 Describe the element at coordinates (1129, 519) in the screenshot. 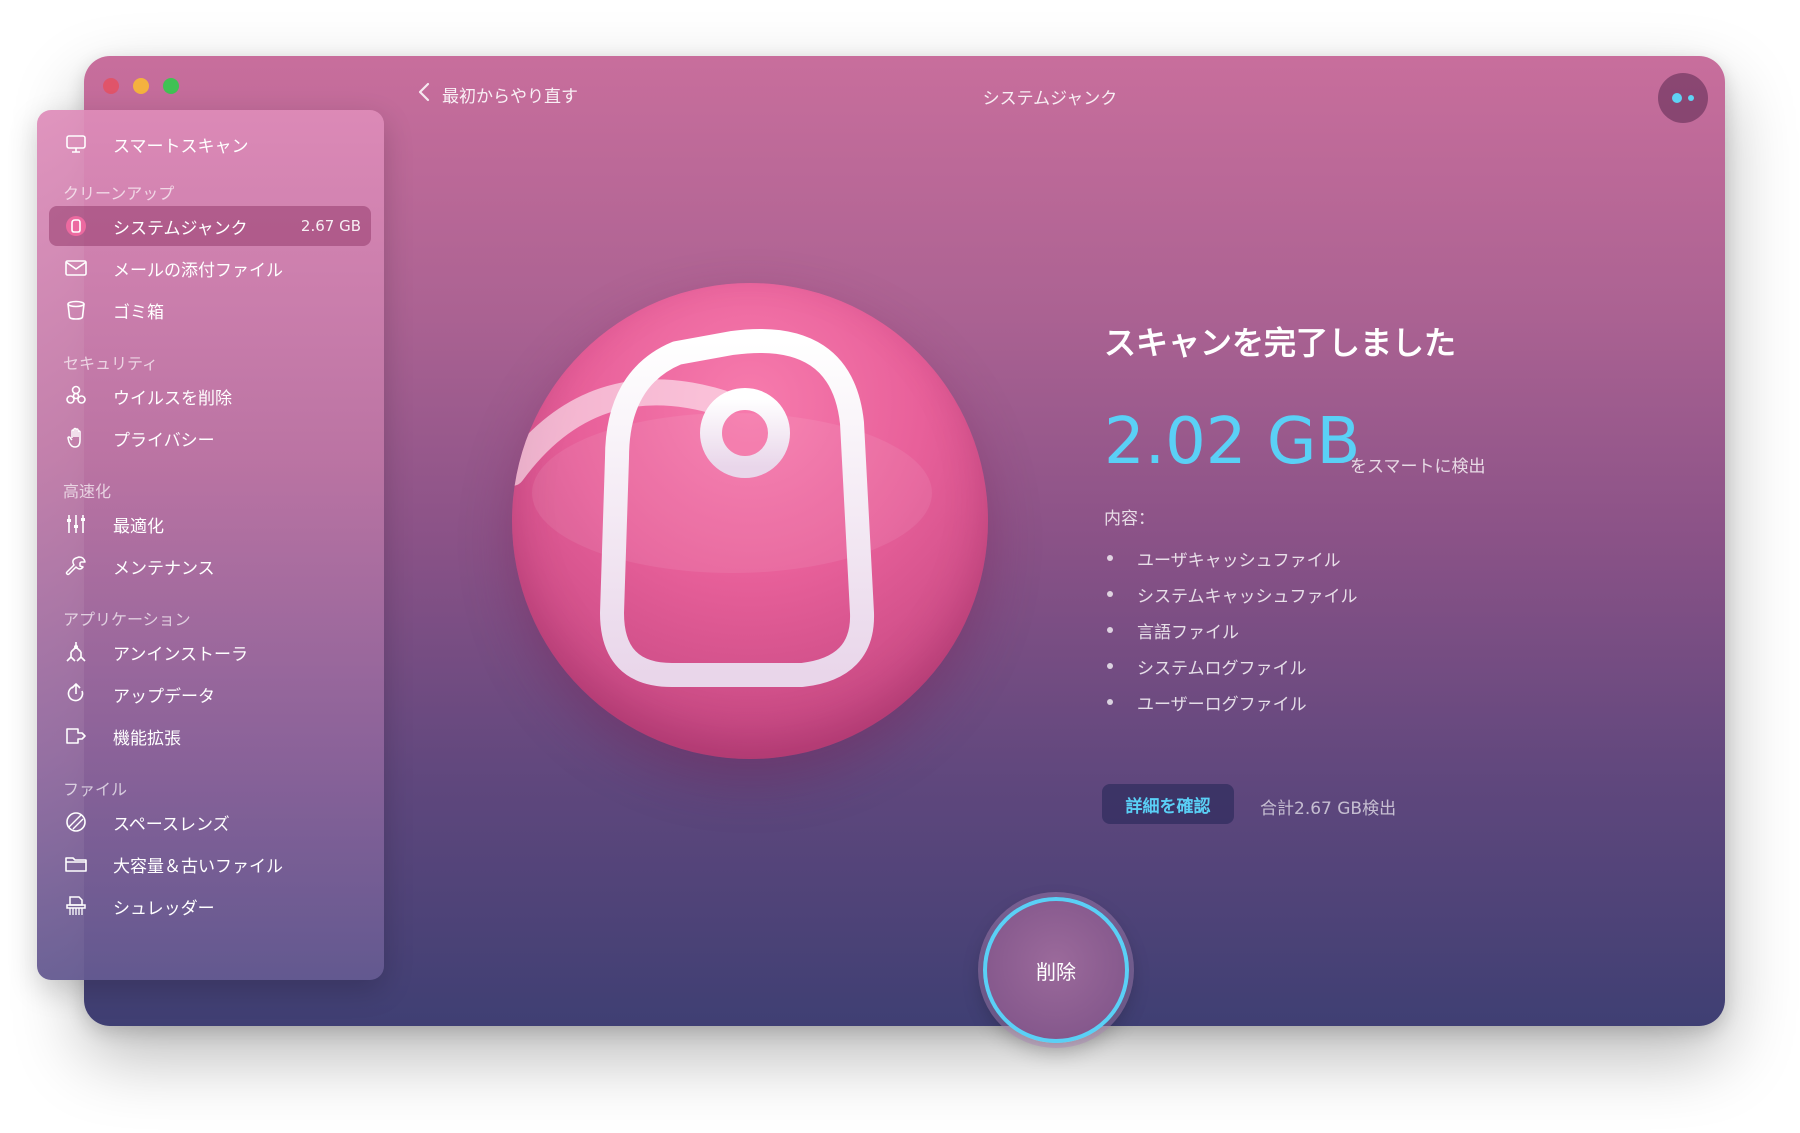

I see `contents-label: 内容：` at that location.